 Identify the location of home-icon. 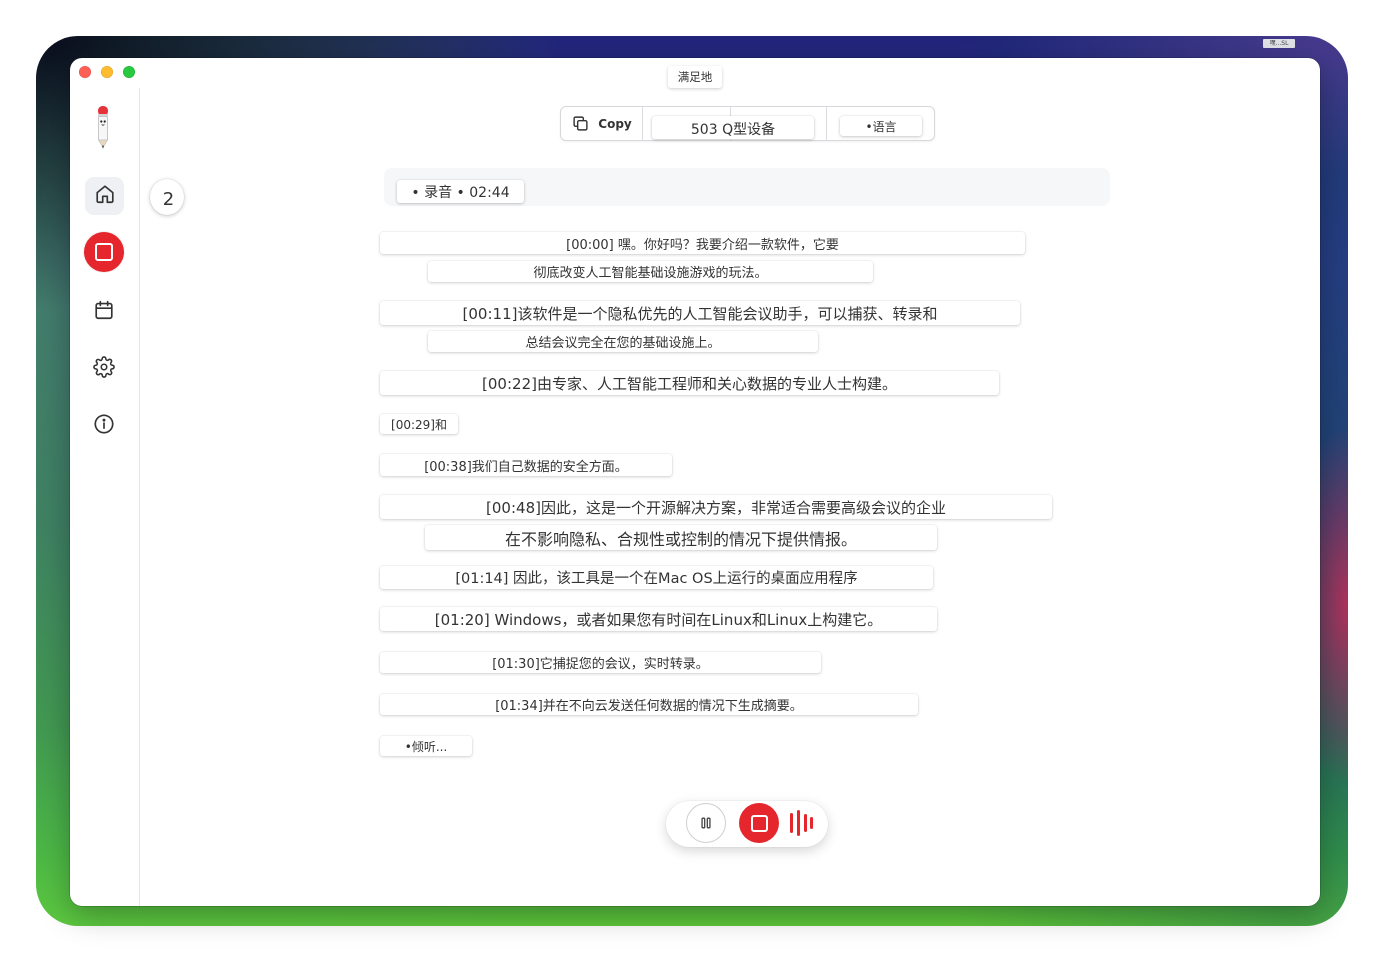
(105, 196).